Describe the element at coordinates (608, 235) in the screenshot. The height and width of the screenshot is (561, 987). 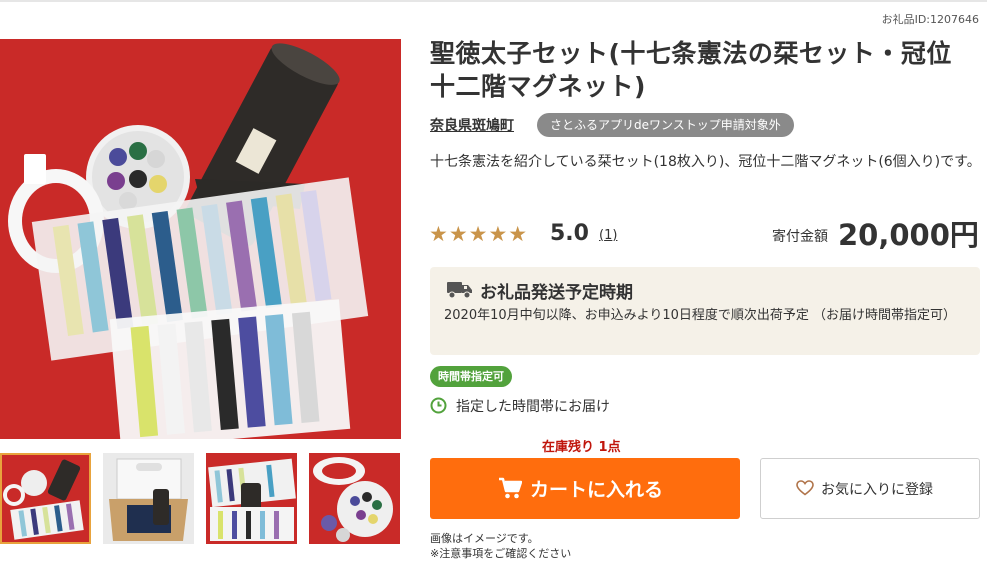
I see `review-count-link: (1)` at that location.